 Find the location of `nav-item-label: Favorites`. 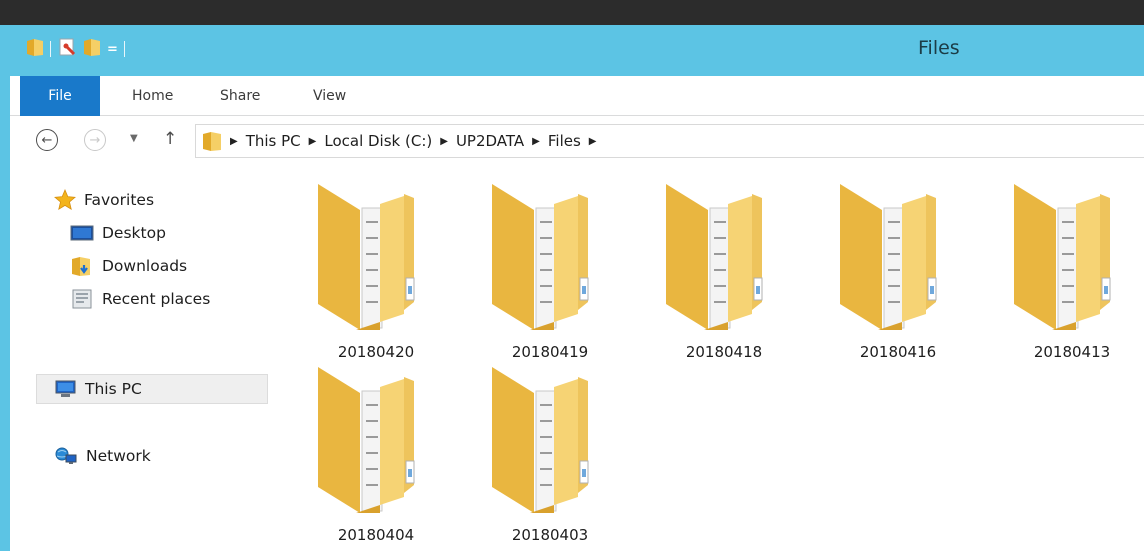

nav-item-label: Favorites is located at coordinates (119, 200).